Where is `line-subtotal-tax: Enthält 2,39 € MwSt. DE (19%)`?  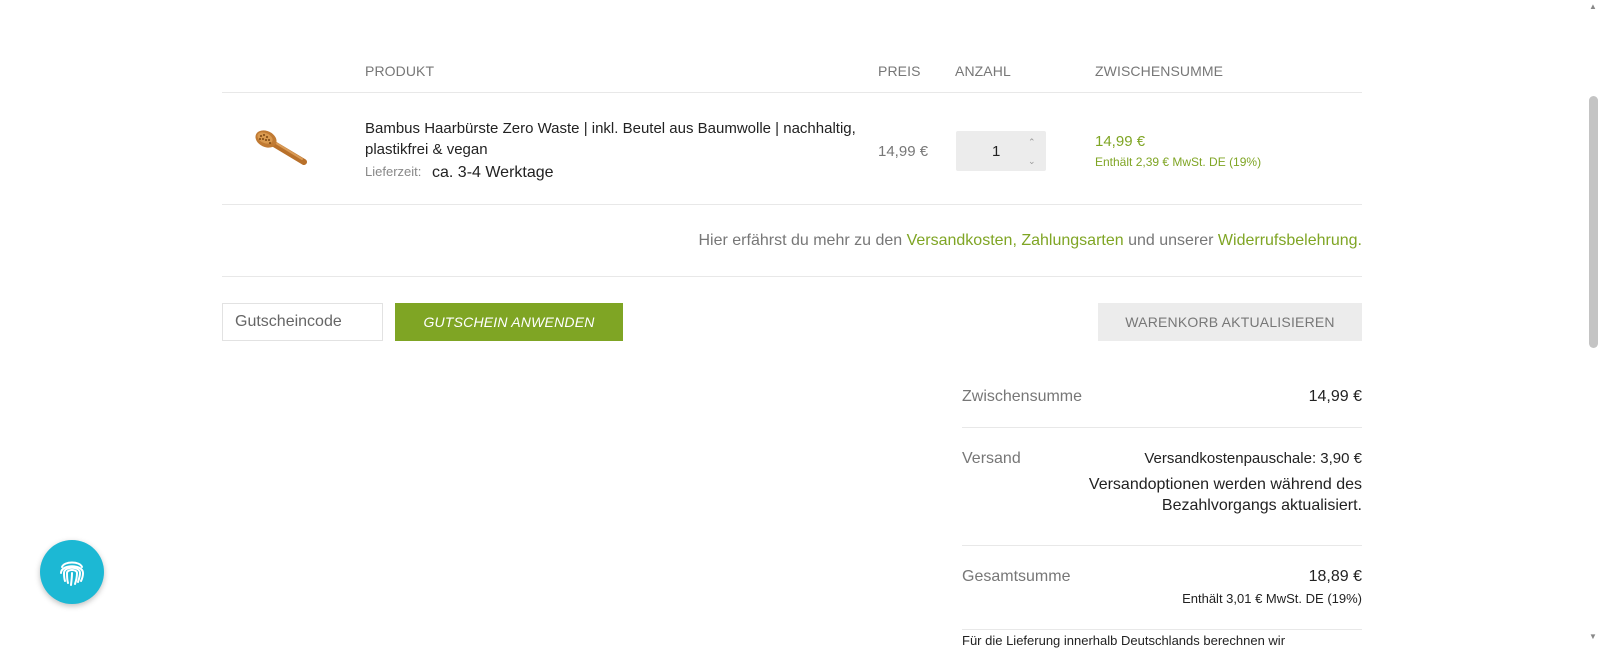 line-subtotal-tax: Enthält 2,39 € MwSt. DE (19%) is located at coordinates (1178, 162).